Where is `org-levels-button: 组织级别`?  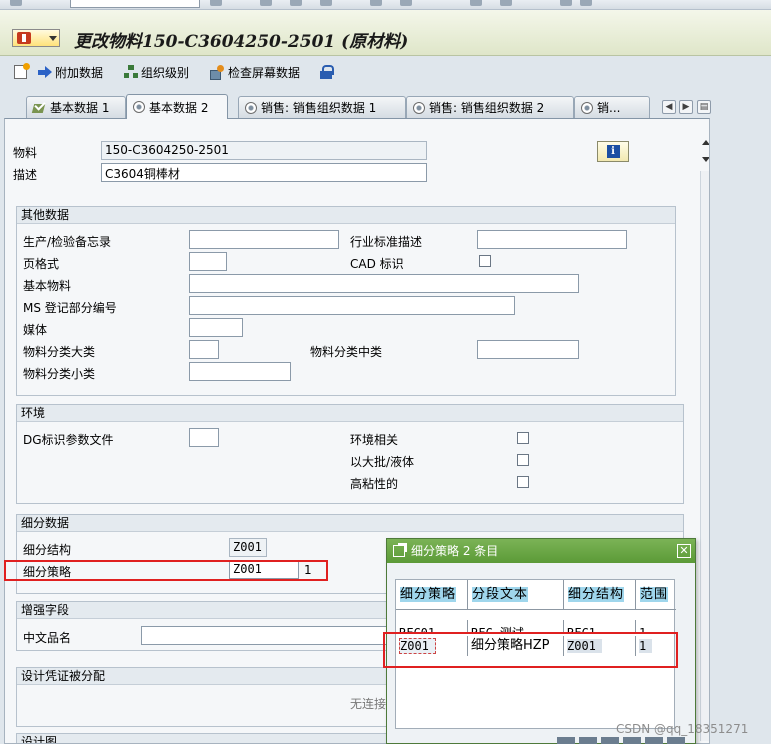 org-levels-button: 组织级别 is located at coordinates (156, 72).